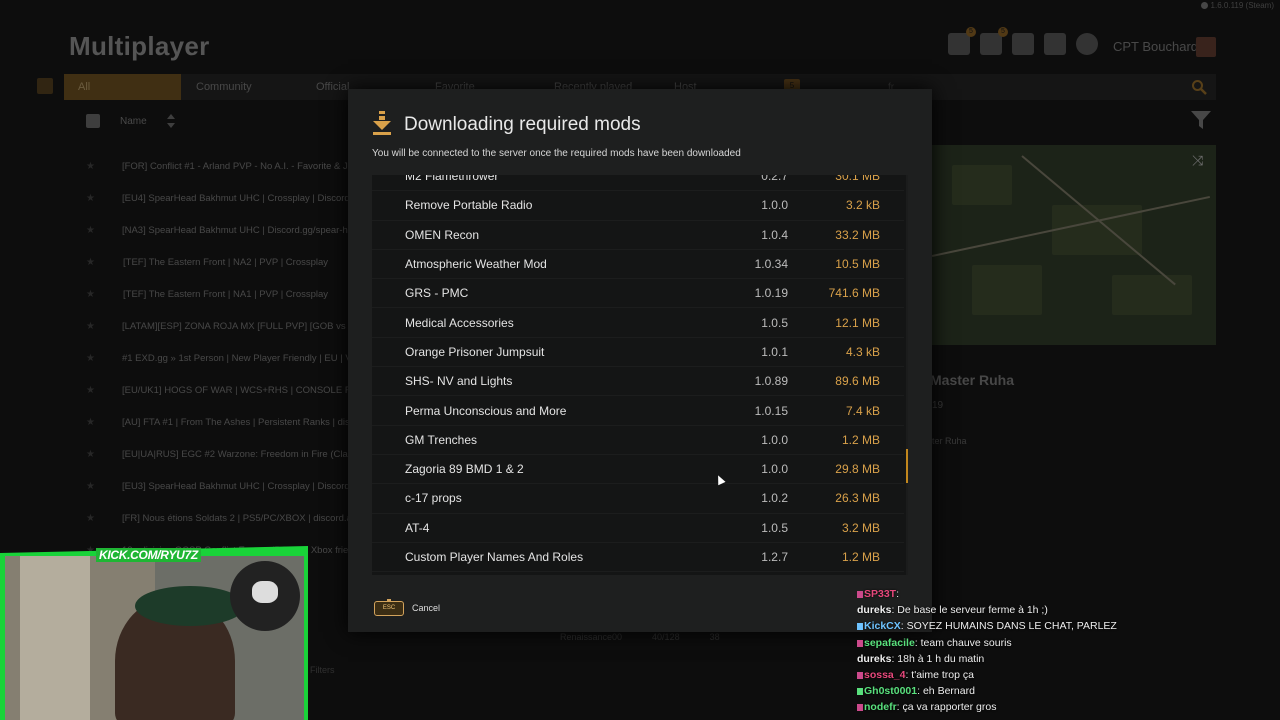  I want to click on gear-icon, so click(1087, 44).